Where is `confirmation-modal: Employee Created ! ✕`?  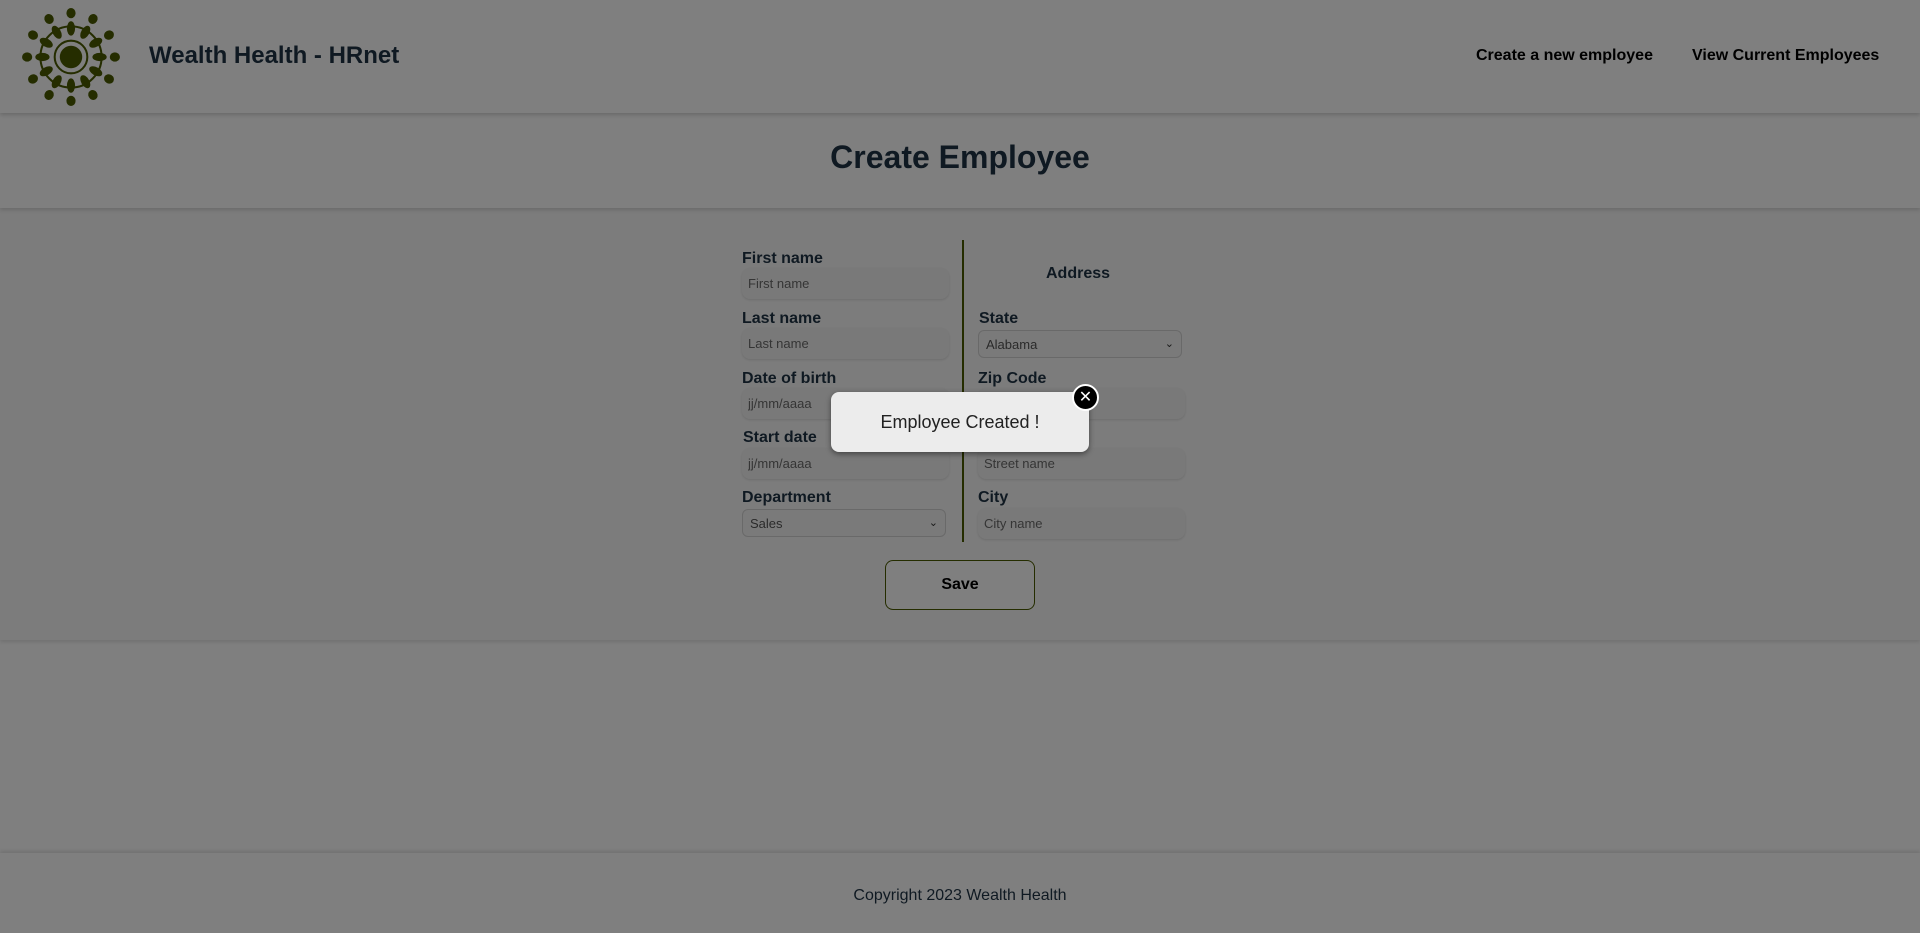 confirmation-modal: Employee Created ! ✕ is located at coordinates (965, 418).